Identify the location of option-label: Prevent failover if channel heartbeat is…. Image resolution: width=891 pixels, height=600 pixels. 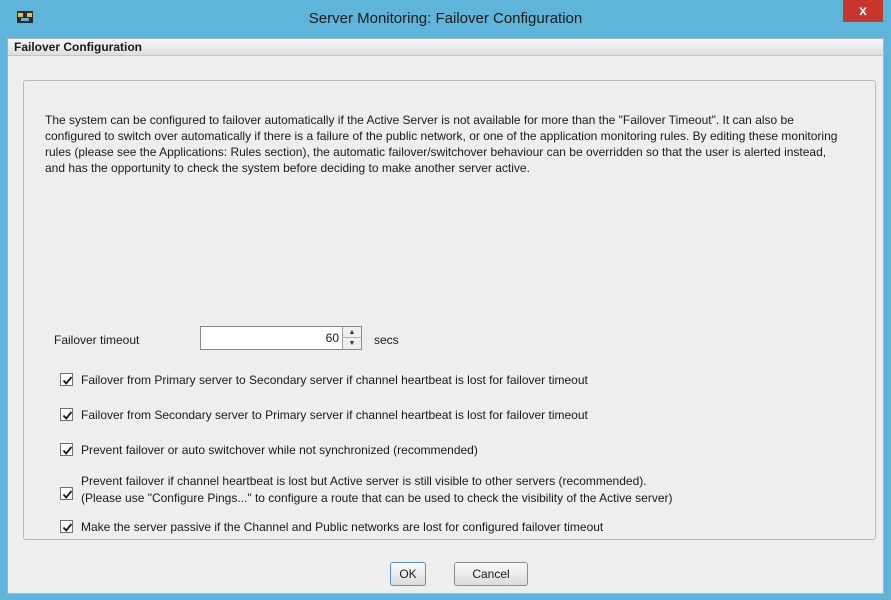
(364, 481).